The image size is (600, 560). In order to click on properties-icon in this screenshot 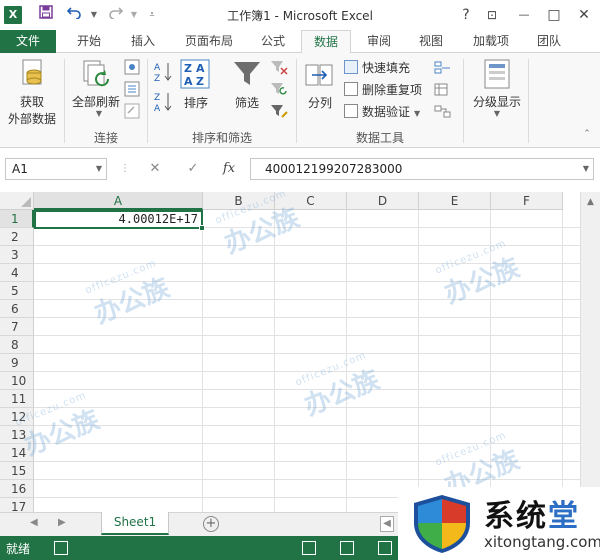, I will do `click(132, 90)`.